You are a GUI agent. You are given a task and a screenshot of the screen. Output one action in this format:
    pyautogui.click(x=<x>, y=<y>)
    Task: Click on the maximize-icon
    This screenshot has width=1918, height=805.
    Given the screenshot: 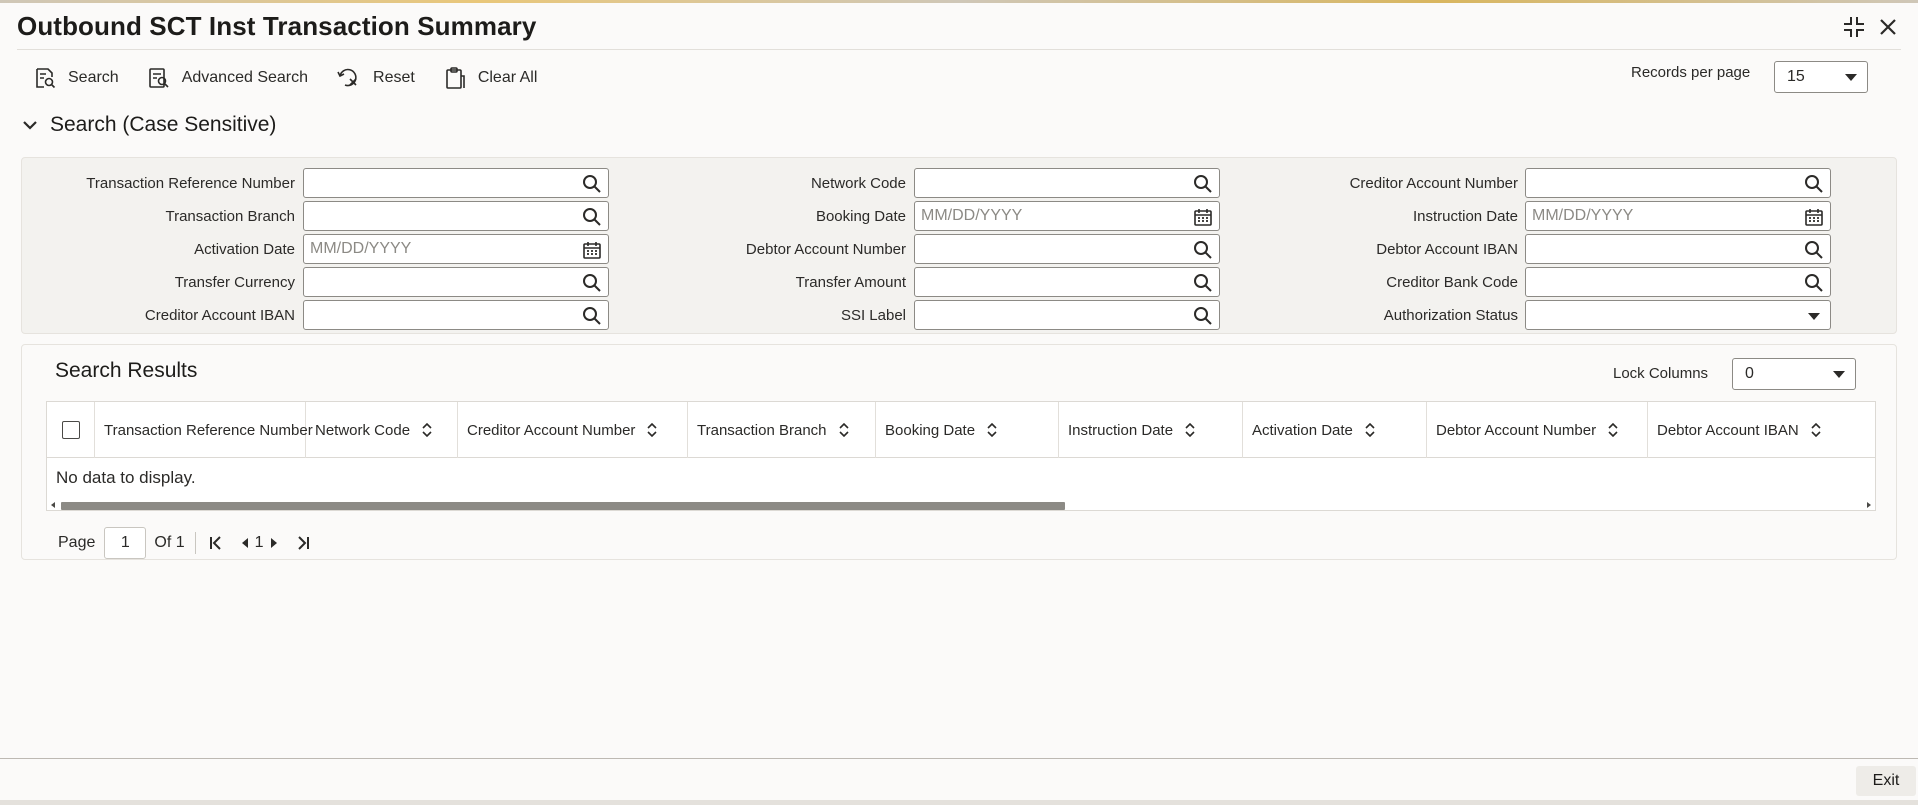 What is the action you would take?
    pyautogui.click(x=1854, y=27)
    